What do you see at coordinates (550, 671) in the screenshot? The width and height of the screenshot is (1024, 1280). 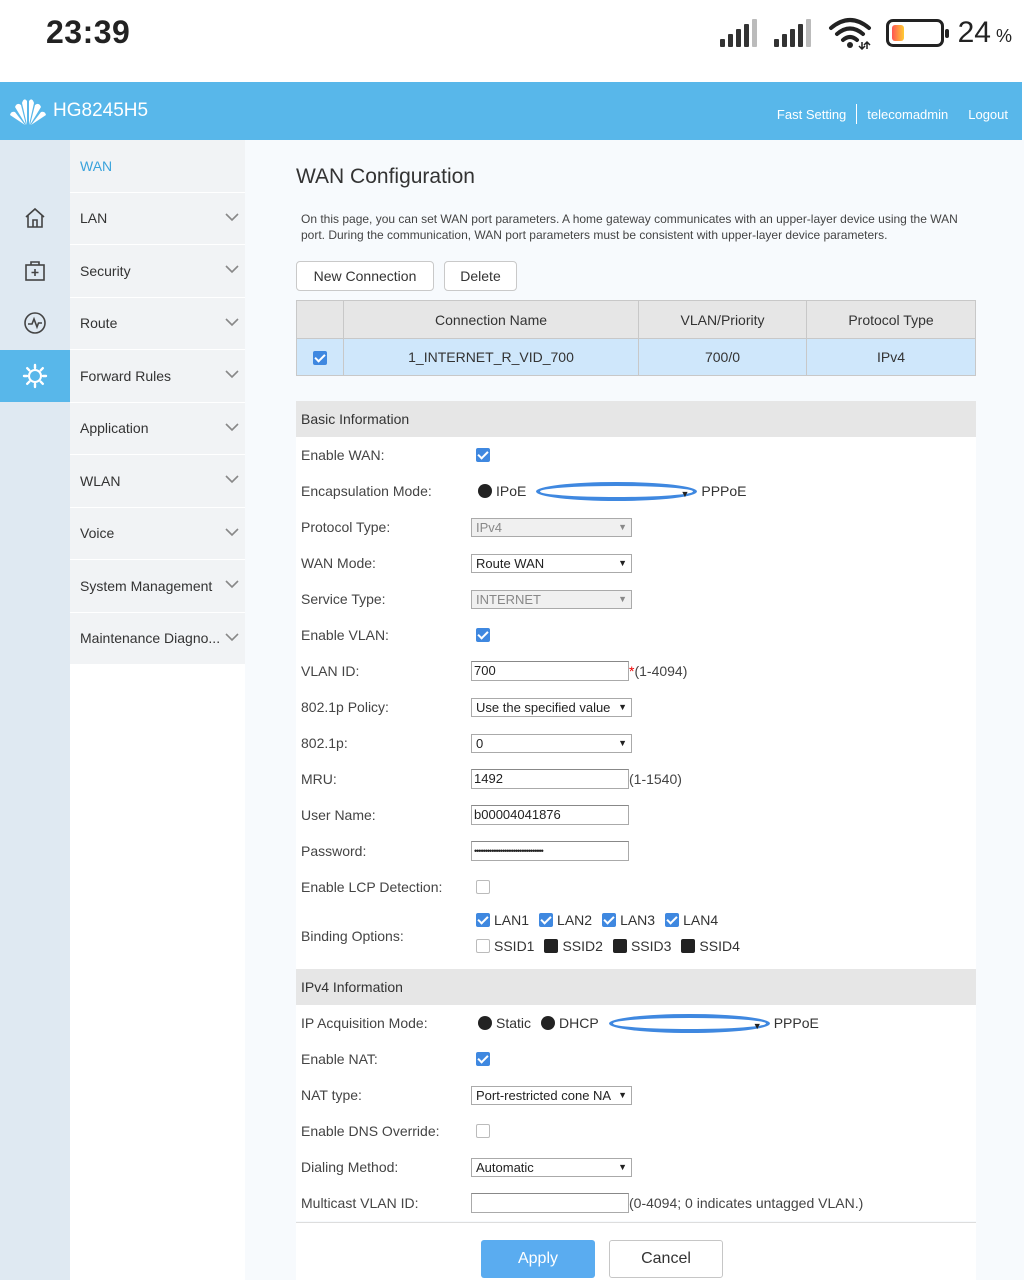 I see `vlan-id-input: 700` at bounding box center [550, 671].